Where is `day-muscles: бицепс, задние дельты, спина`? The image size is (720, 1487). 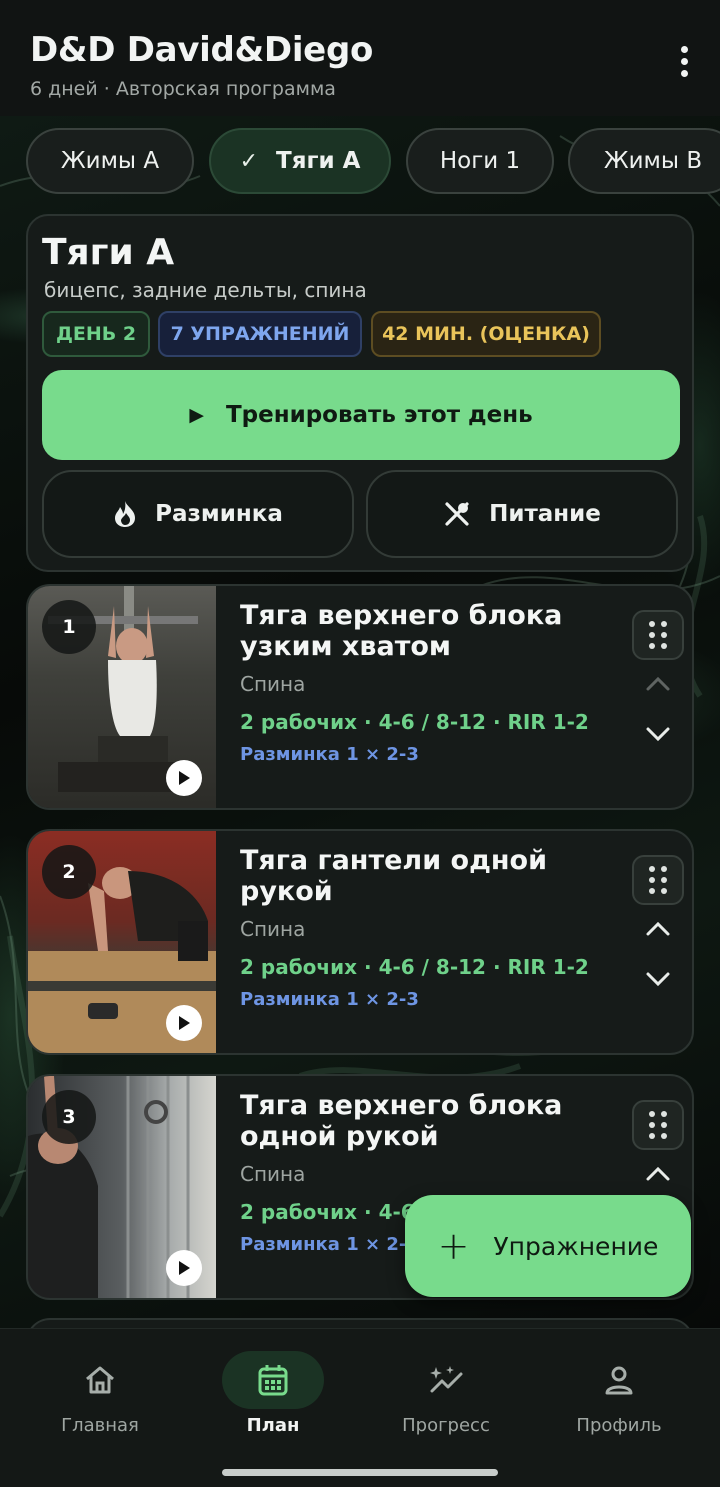 day-muscles: бицепс, задние дельты, спина is located at coordinates (205, 290).